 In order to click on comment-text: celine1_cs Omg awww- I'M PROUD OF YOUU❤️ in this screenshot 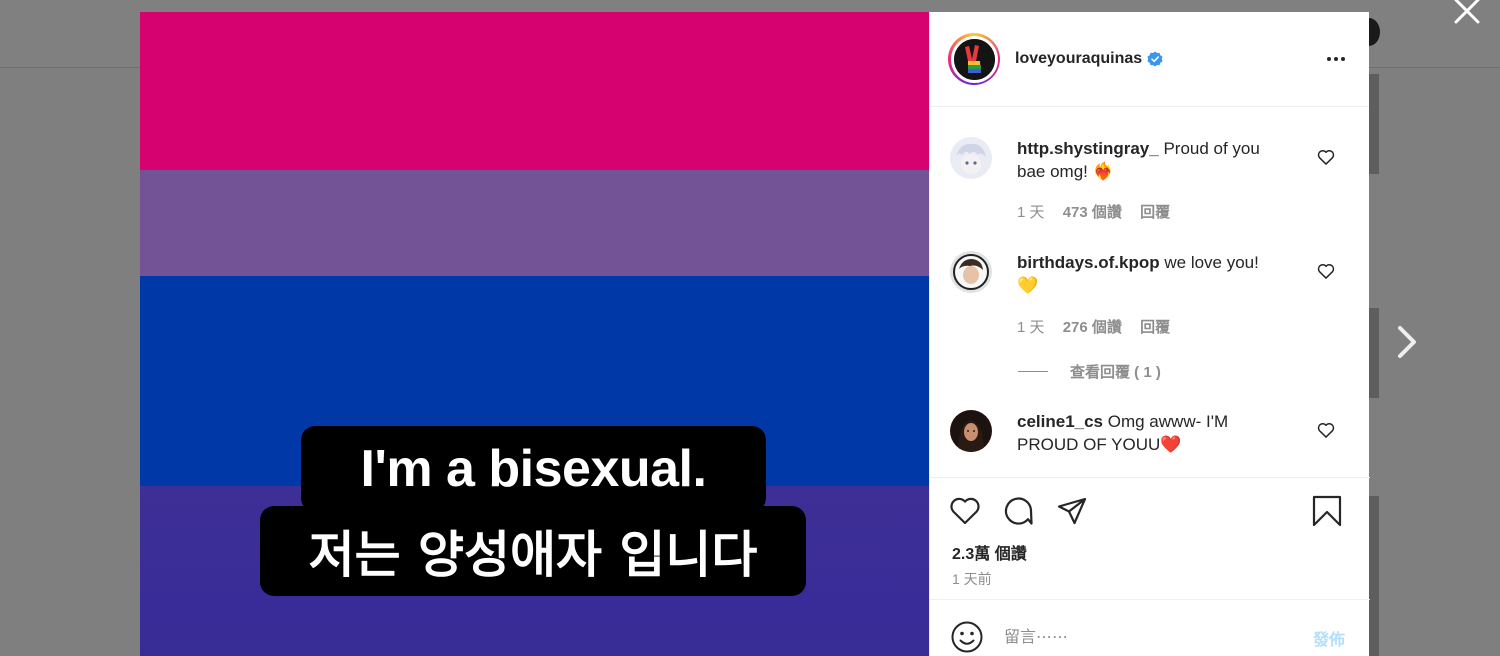, I will do `click(1149, 433)`.